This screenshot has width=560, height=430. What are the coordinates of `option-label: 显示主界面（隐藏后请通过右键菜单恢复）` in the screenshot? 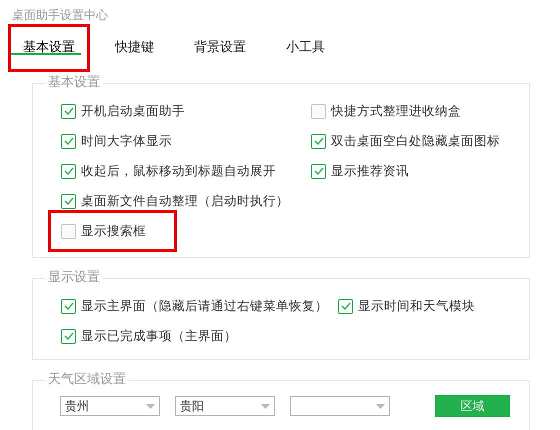 It's located at (204, 305).